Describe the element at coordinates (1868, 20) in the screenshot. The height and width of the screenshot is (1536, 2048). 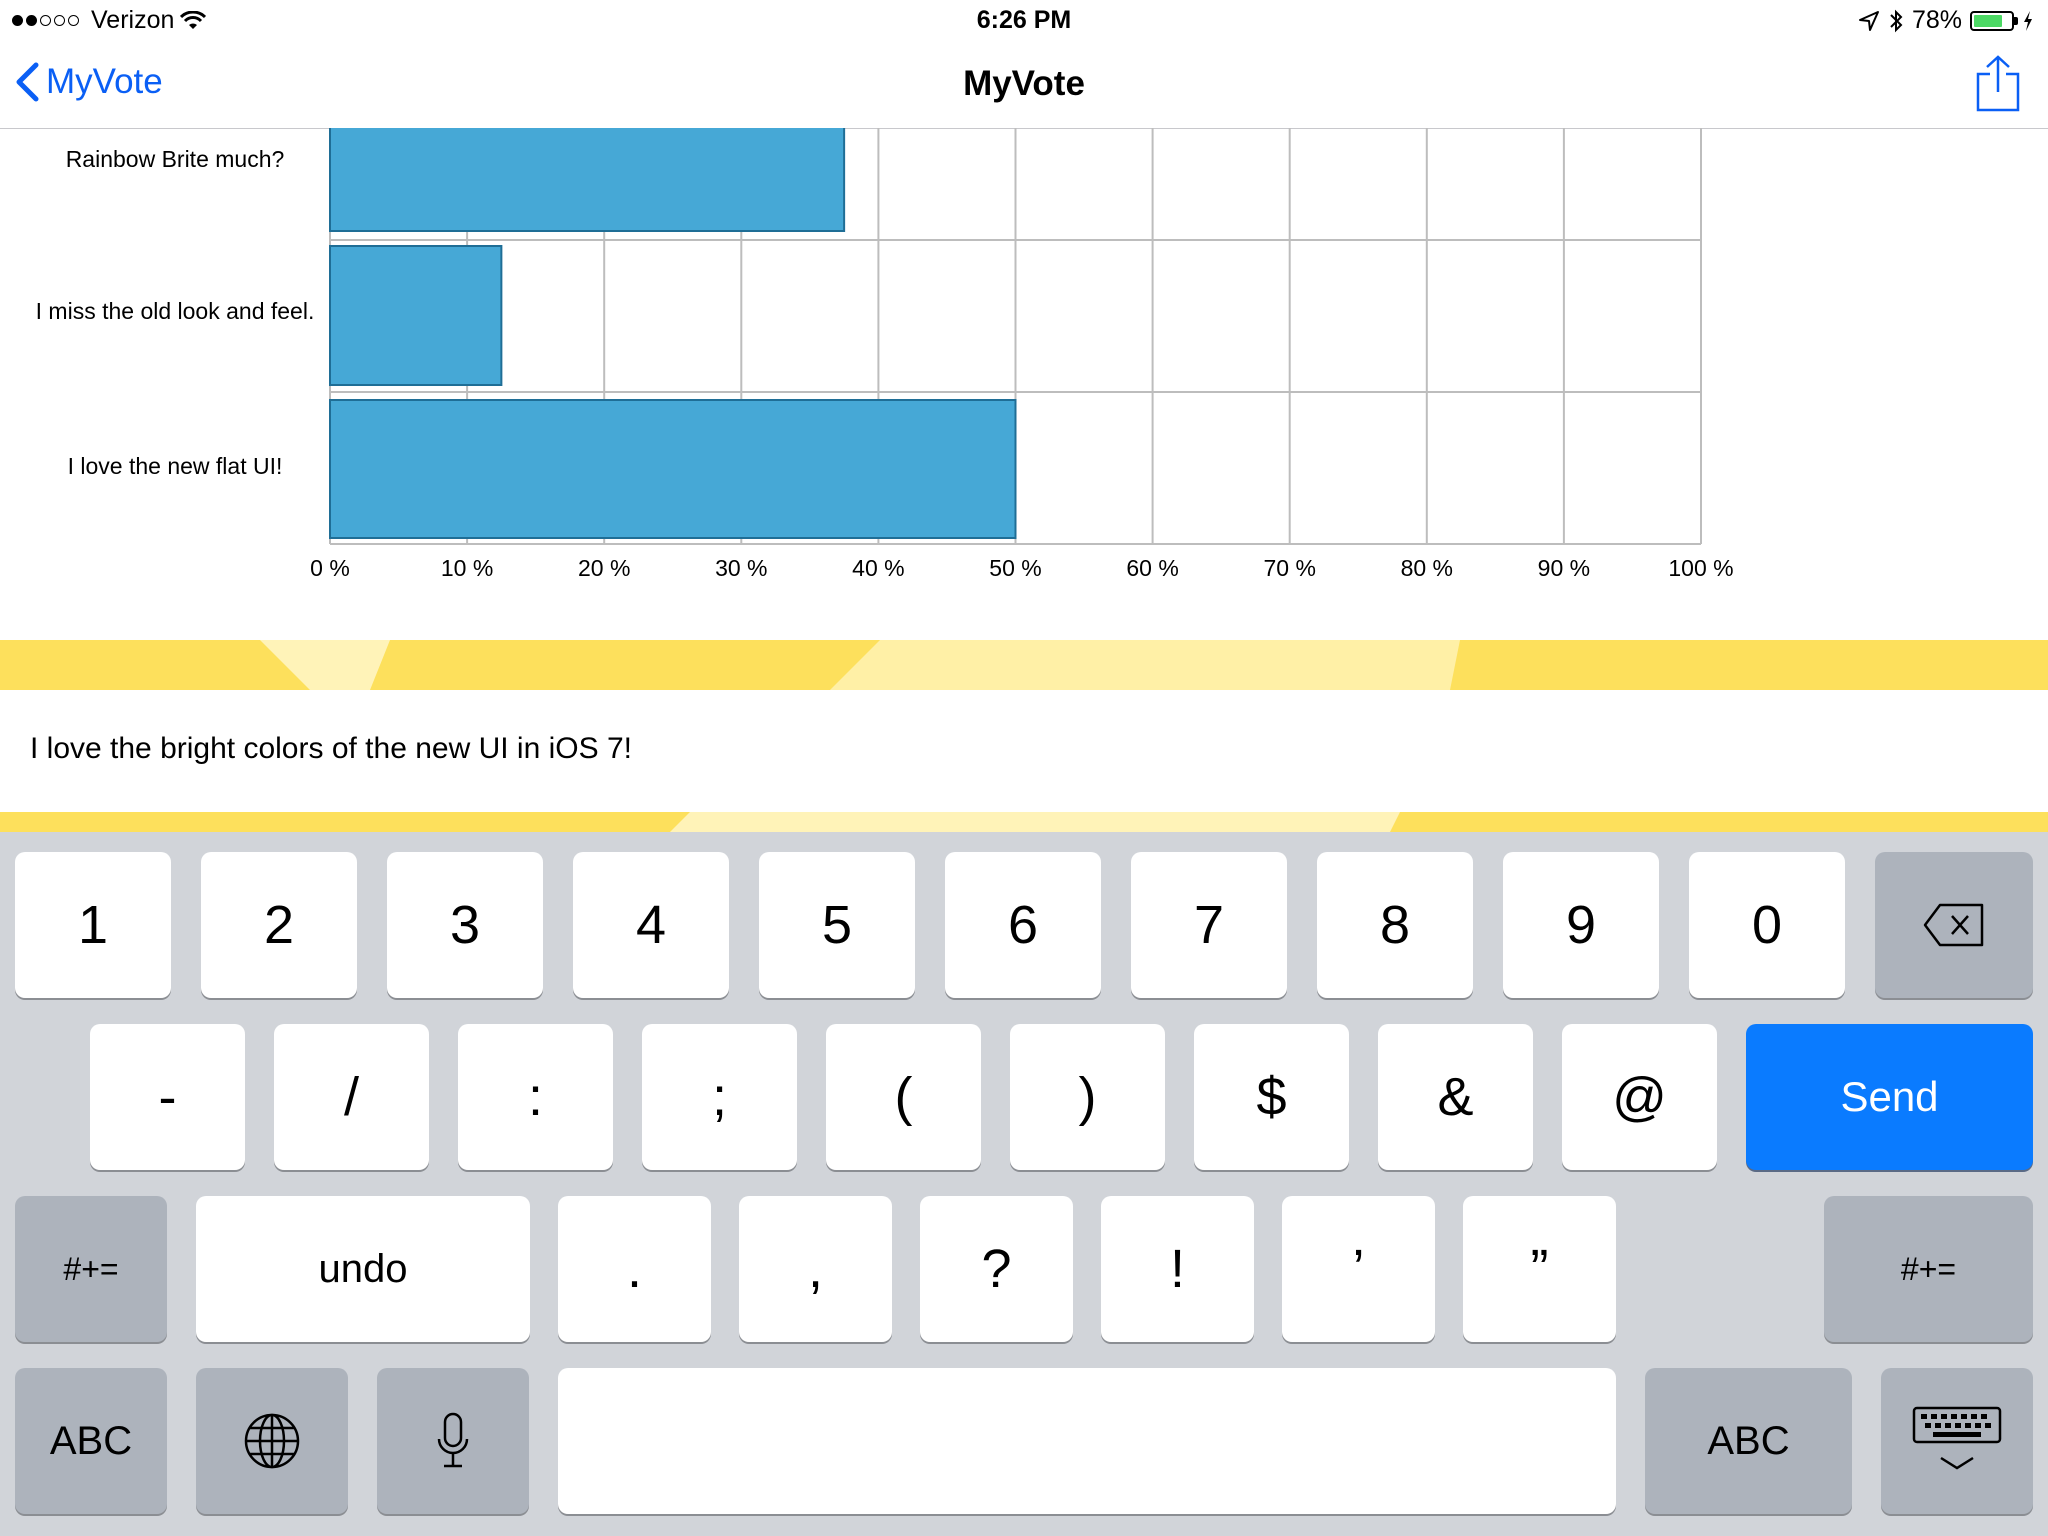
I see `location-icon` at that location.